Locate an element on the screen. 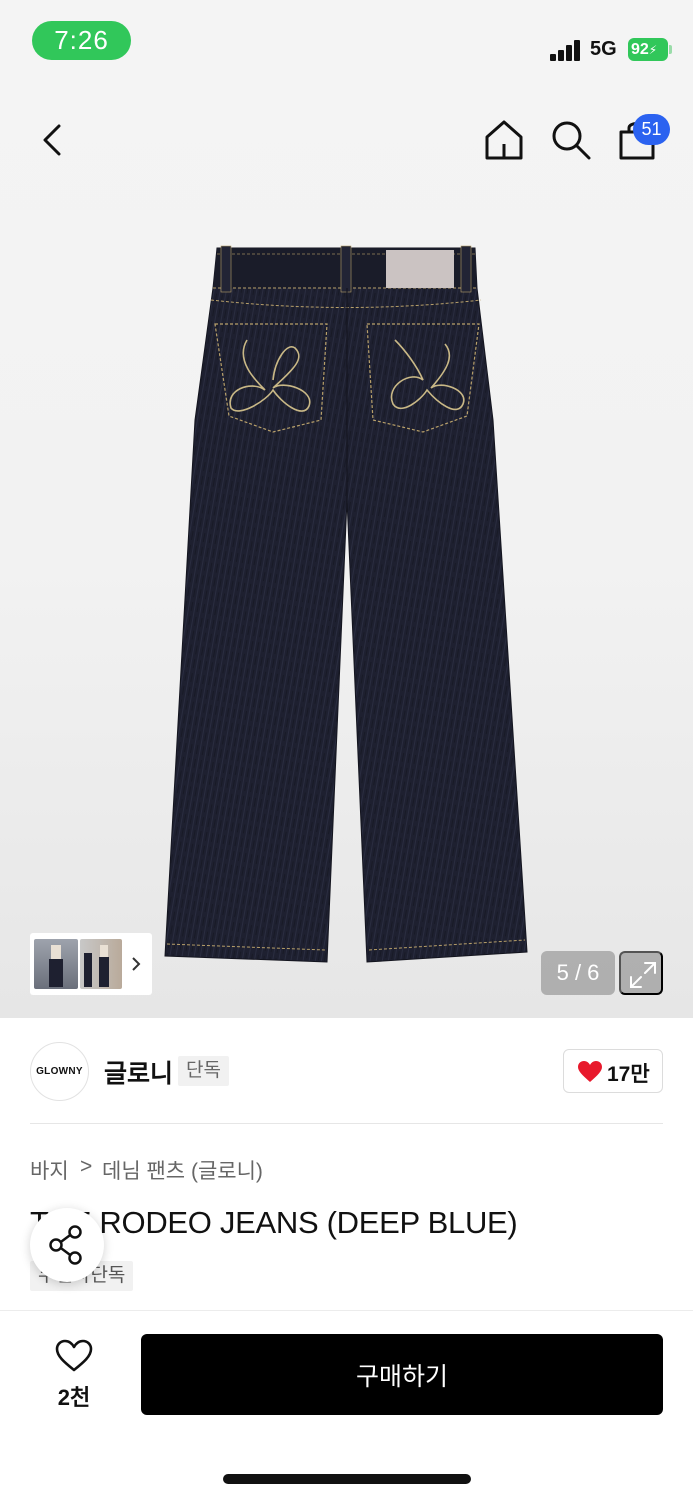  breadcrumb-category: 바지 is located at coordinates (49, 1170).